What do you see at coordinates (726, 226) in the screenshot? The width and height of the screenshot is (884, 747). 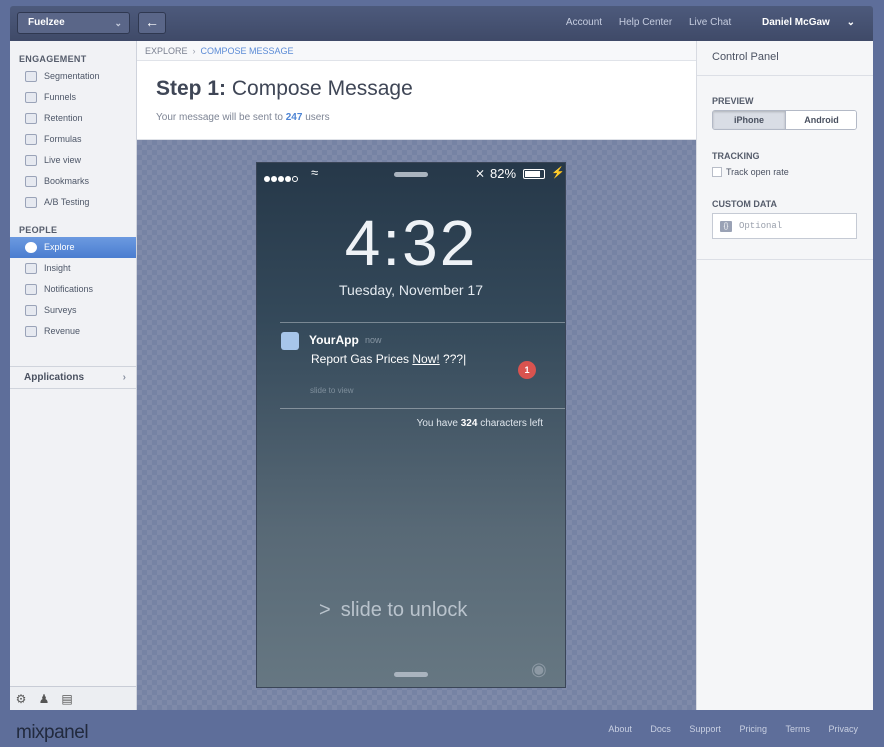 I see `braces-icon: {}` at bounding box center [726, 226].